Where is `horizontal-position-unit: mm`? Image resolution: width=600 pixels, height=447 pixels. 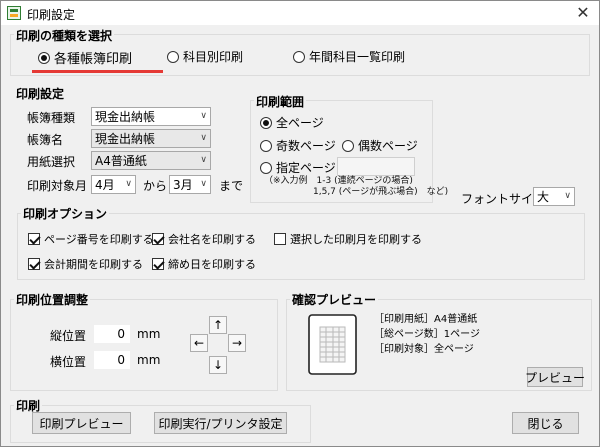 horizontal-position-unit: mm is located at coordinates (149, 360).